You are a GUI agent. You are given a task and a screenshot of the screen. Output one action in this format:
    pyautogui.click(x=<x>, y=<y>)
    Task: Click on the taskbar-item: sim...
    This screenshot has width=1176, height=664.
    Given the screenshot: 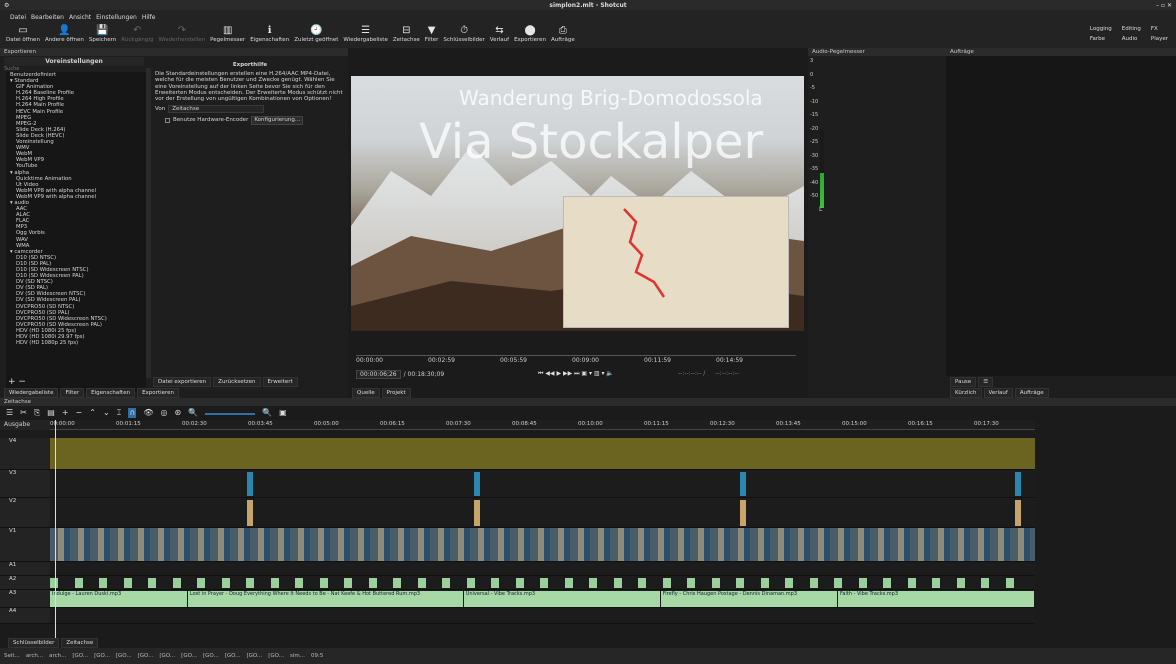 What is the action you would take?
    pyautogui.click(x=297, y=656)
    